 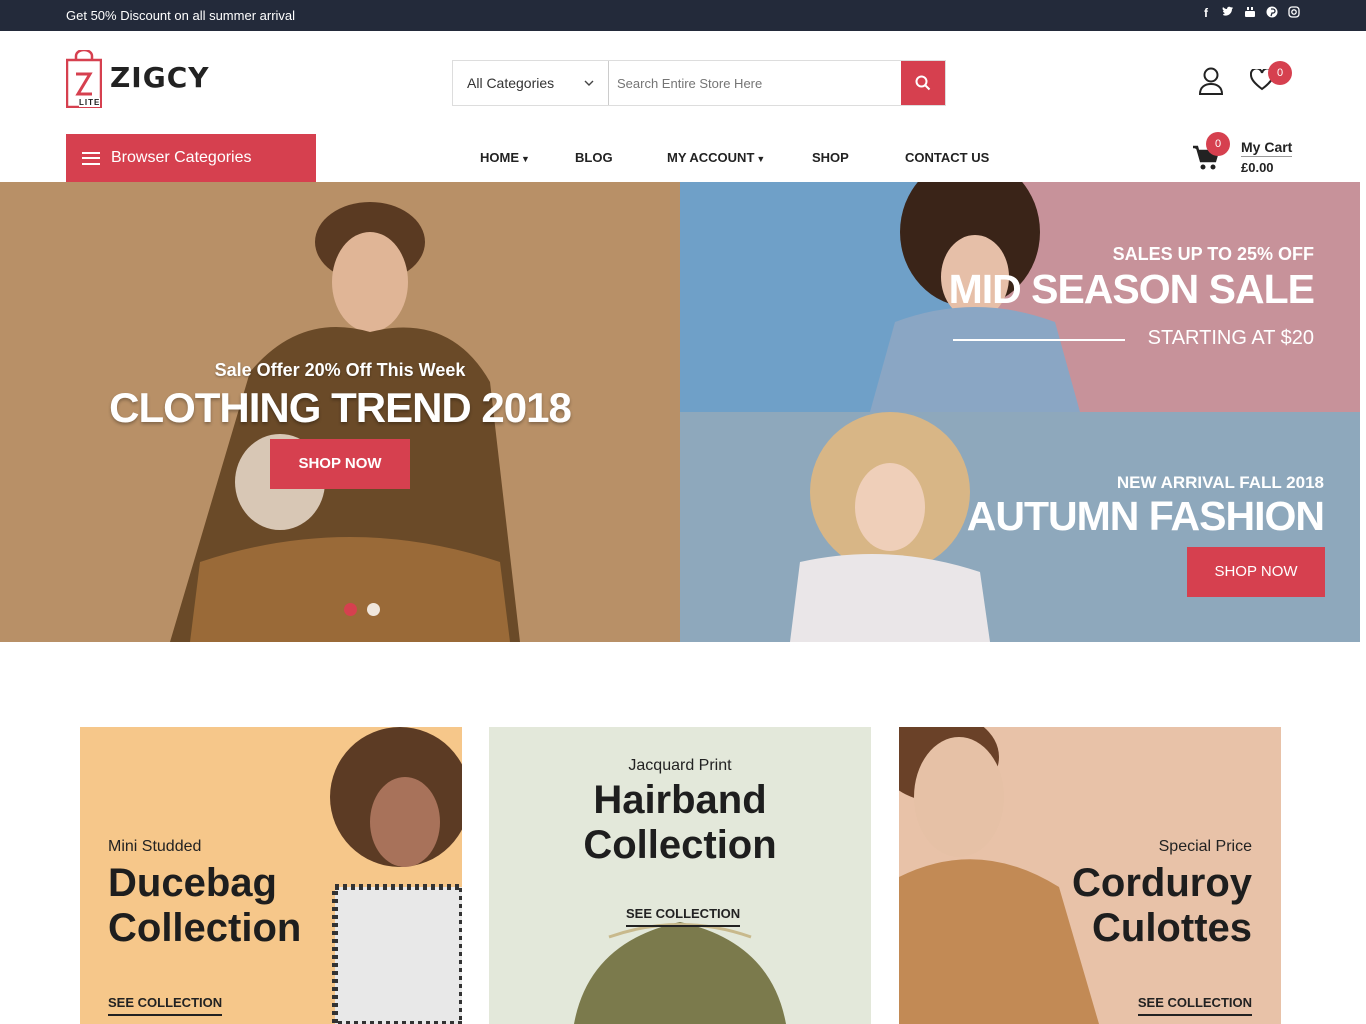 What do you see at coordinates (340, 407) in the screenshot?
I see `hero-title: CLOTHING TREND 2018` at bounding box center [340, 407].